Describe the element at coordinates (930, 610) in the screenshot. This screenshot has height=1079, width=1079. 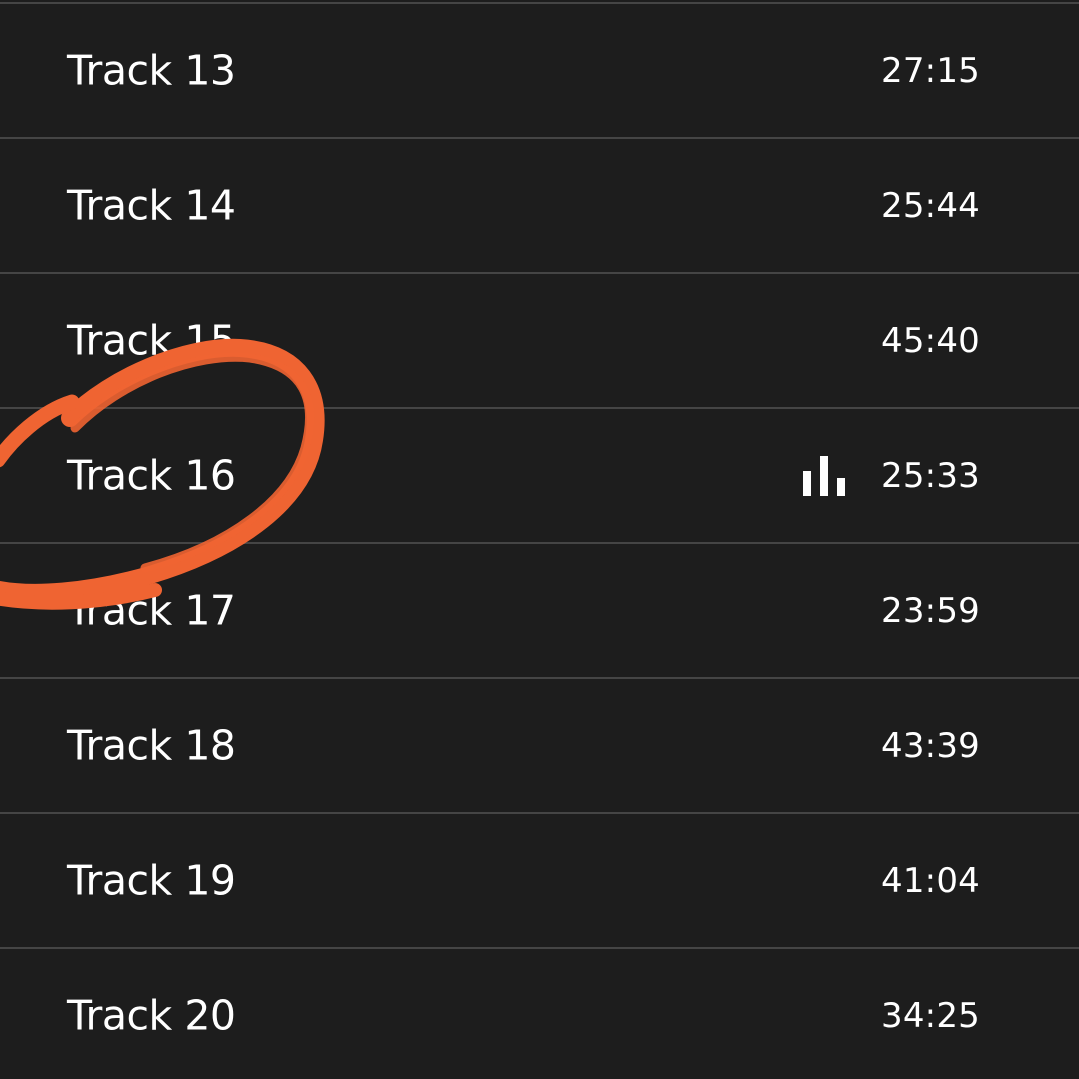
I see `track-duration: 23:59` at that location.